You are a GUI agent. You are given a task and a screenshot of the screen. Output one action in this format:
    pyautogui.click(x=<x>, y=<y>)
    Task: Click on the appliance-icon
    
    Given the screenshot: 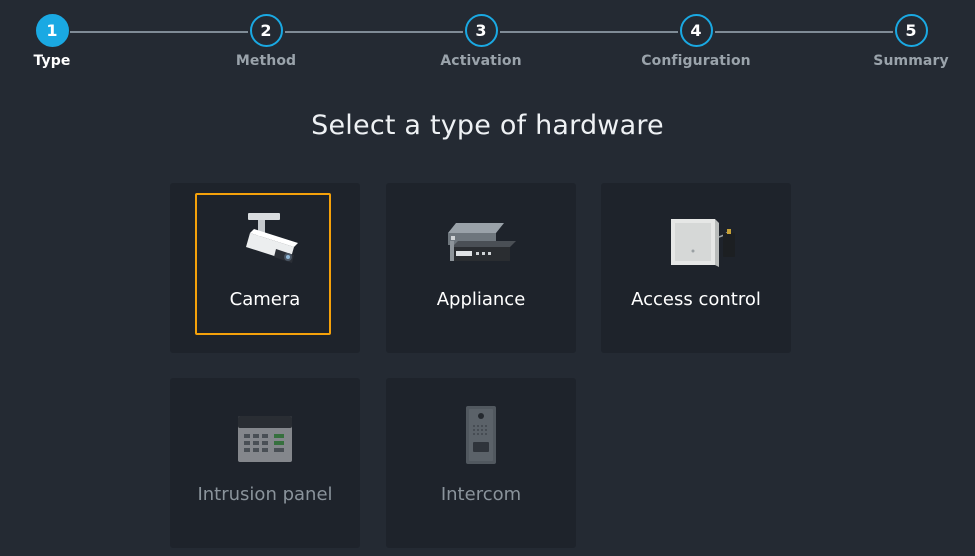 What is the action you would take?
    pyautogui.click(x=481, y=242)
    